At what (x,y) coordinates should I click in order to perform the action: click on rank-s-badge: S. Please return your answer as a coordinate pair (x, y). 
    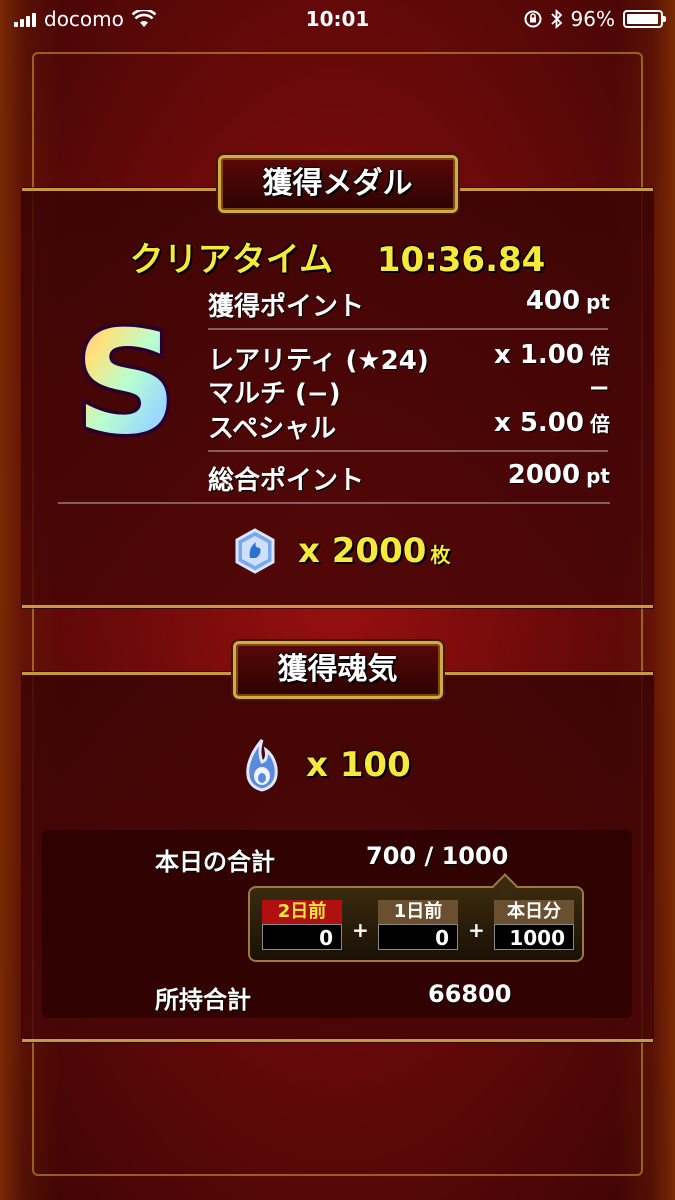
    Looking at the image, I should click on (125, 383).